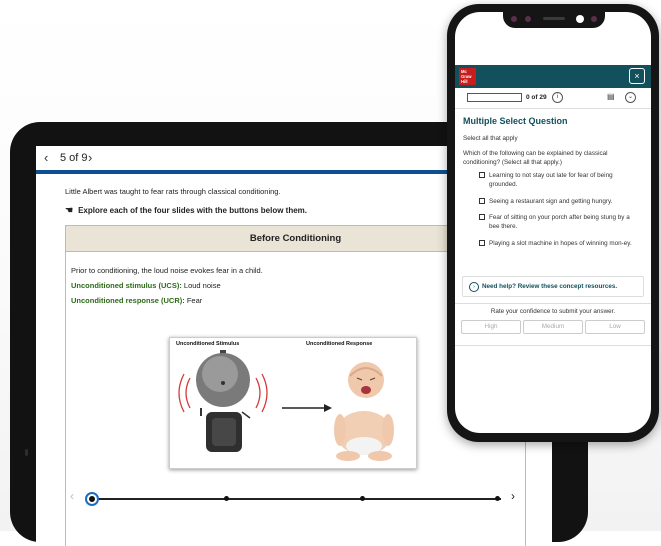  I want to click on confidence-low-button: Low, so click(615, 327).